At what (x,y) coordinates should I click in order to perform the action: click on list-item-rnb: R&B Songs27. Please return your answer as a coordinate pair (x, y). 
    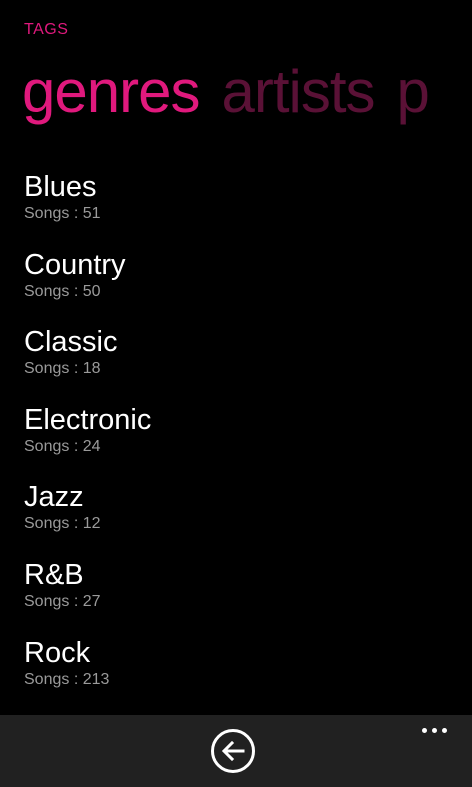
    Looking at the image, I should click on (239, 595).